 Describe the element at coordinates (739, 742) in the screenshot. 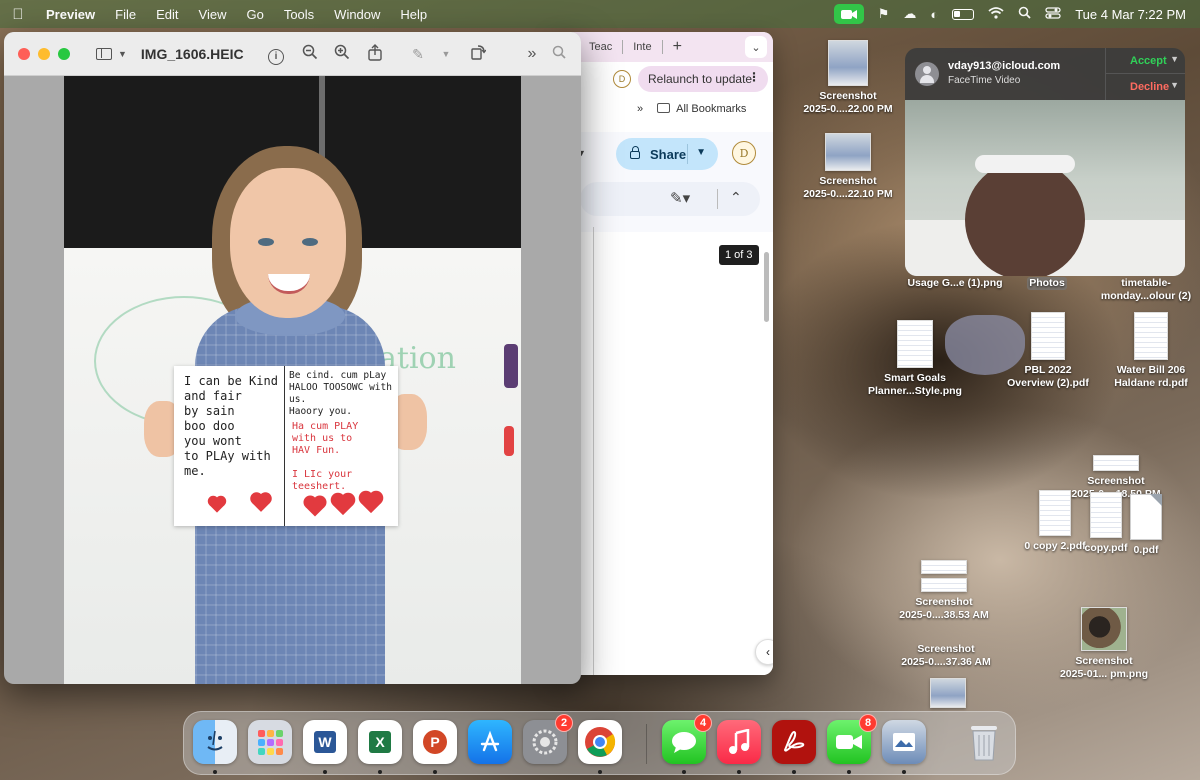

I see `dock-music-icon` at that location.